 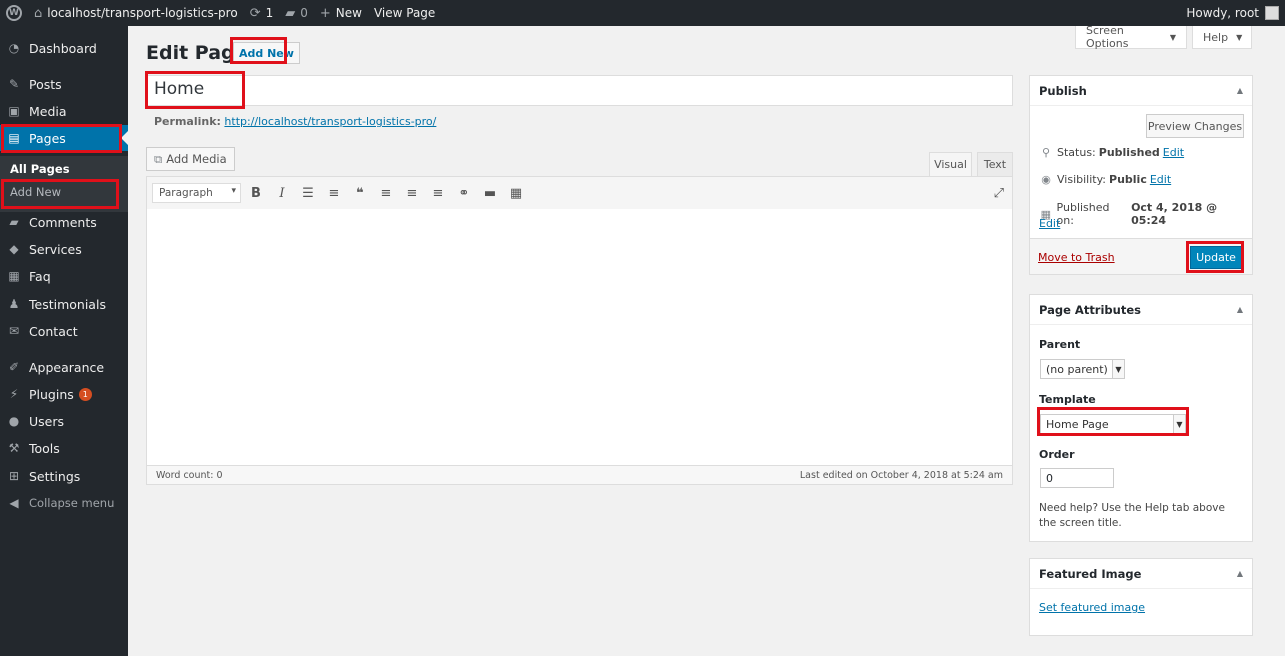 What do you see at coordinates (1272, 13) in the screenshot?
I see `avatar` at bounding box center [1272, 13].